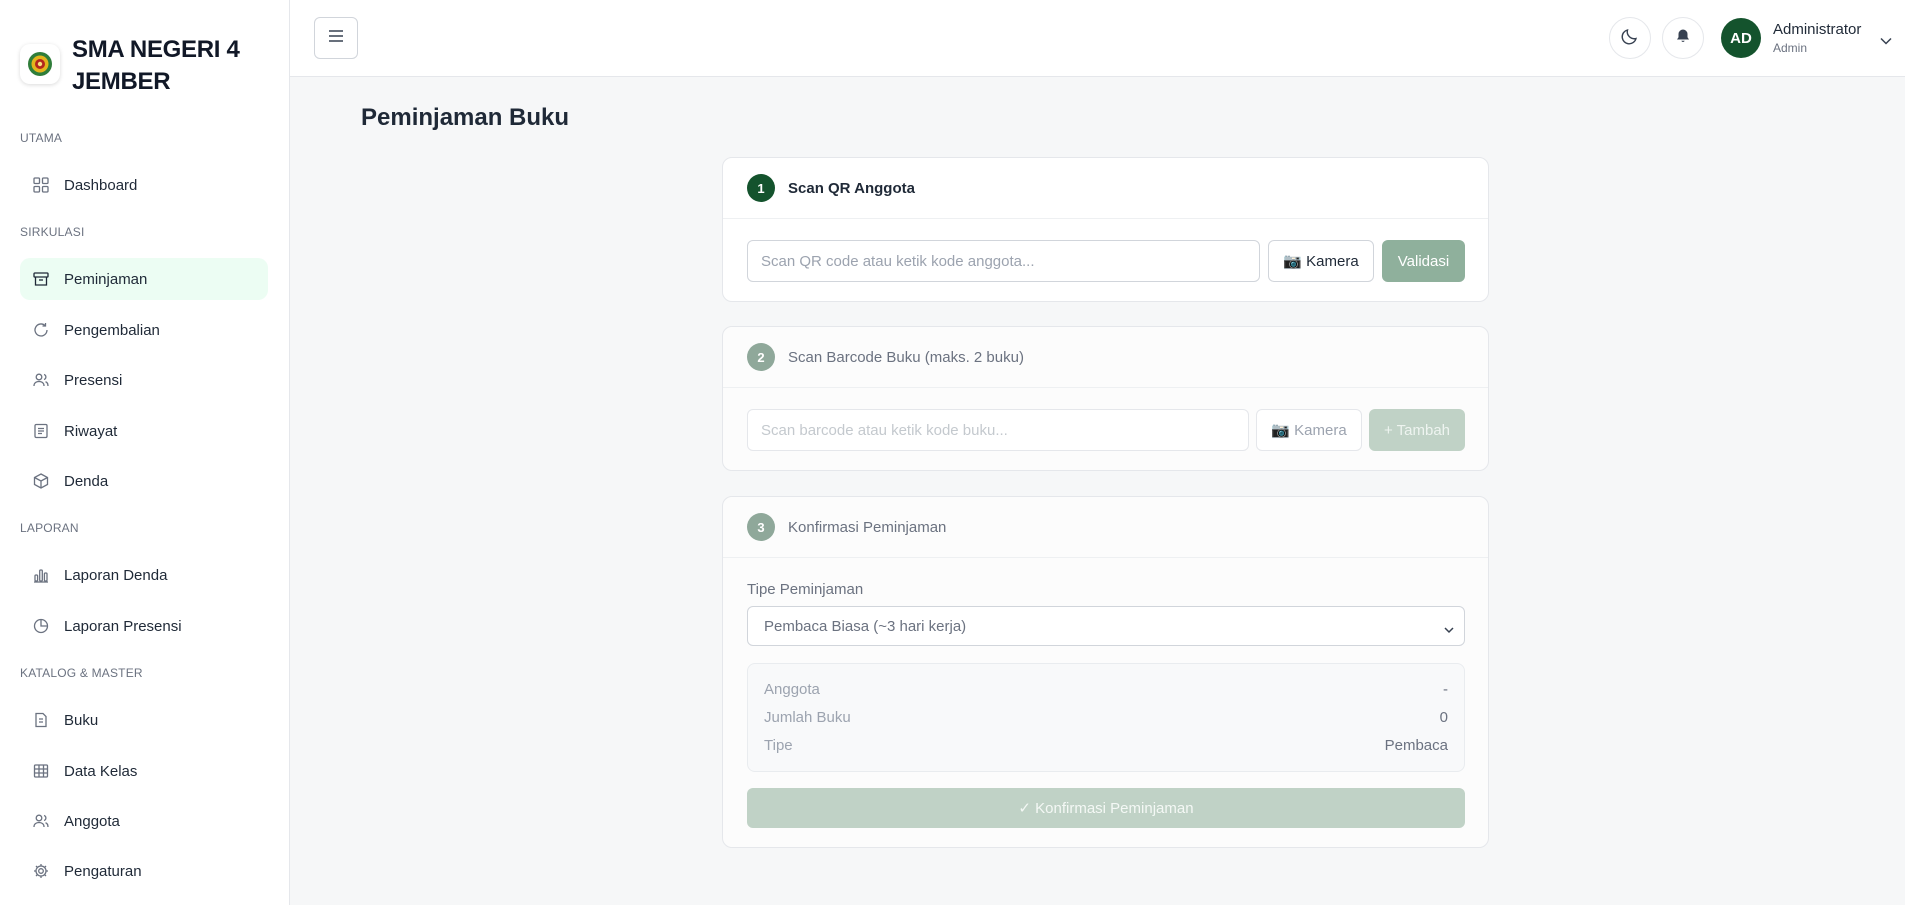 This screenshot has height=905, width=1905. I want to click on summary-key: Anggota, so click(792, 689).